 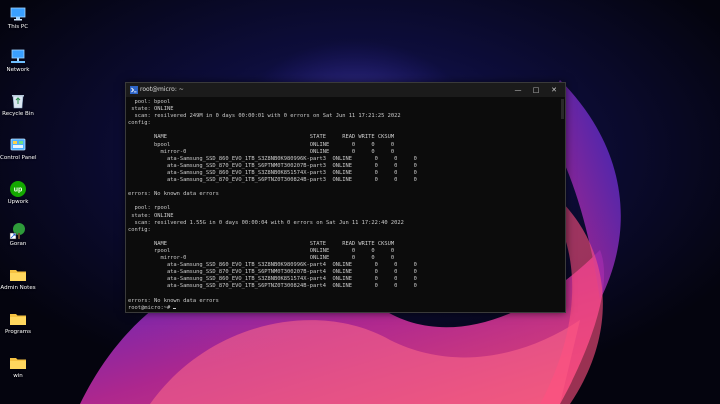 What do you see at coordinates (554, 90) in the screenshot?
I see `close-button: ✕` at bounding box center [554, 90].